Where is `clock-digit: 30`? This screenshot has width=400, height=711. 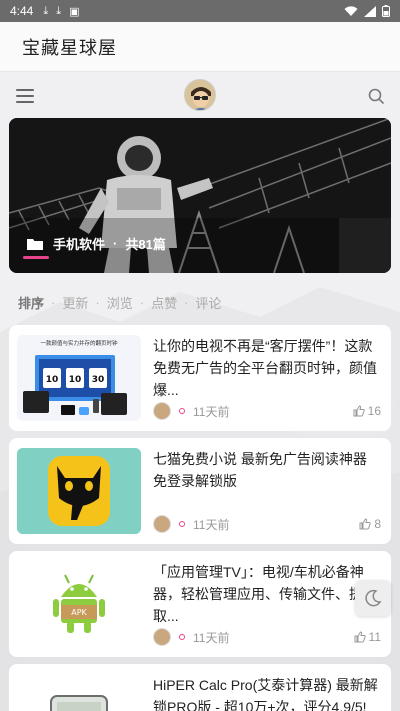
clock-digit: 30 is located at coordinates (98, 380).